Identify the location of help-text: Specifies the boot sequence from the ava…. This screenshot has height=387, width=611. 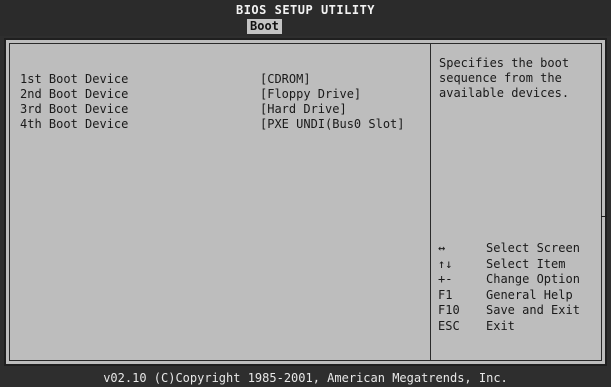
(504, 78).